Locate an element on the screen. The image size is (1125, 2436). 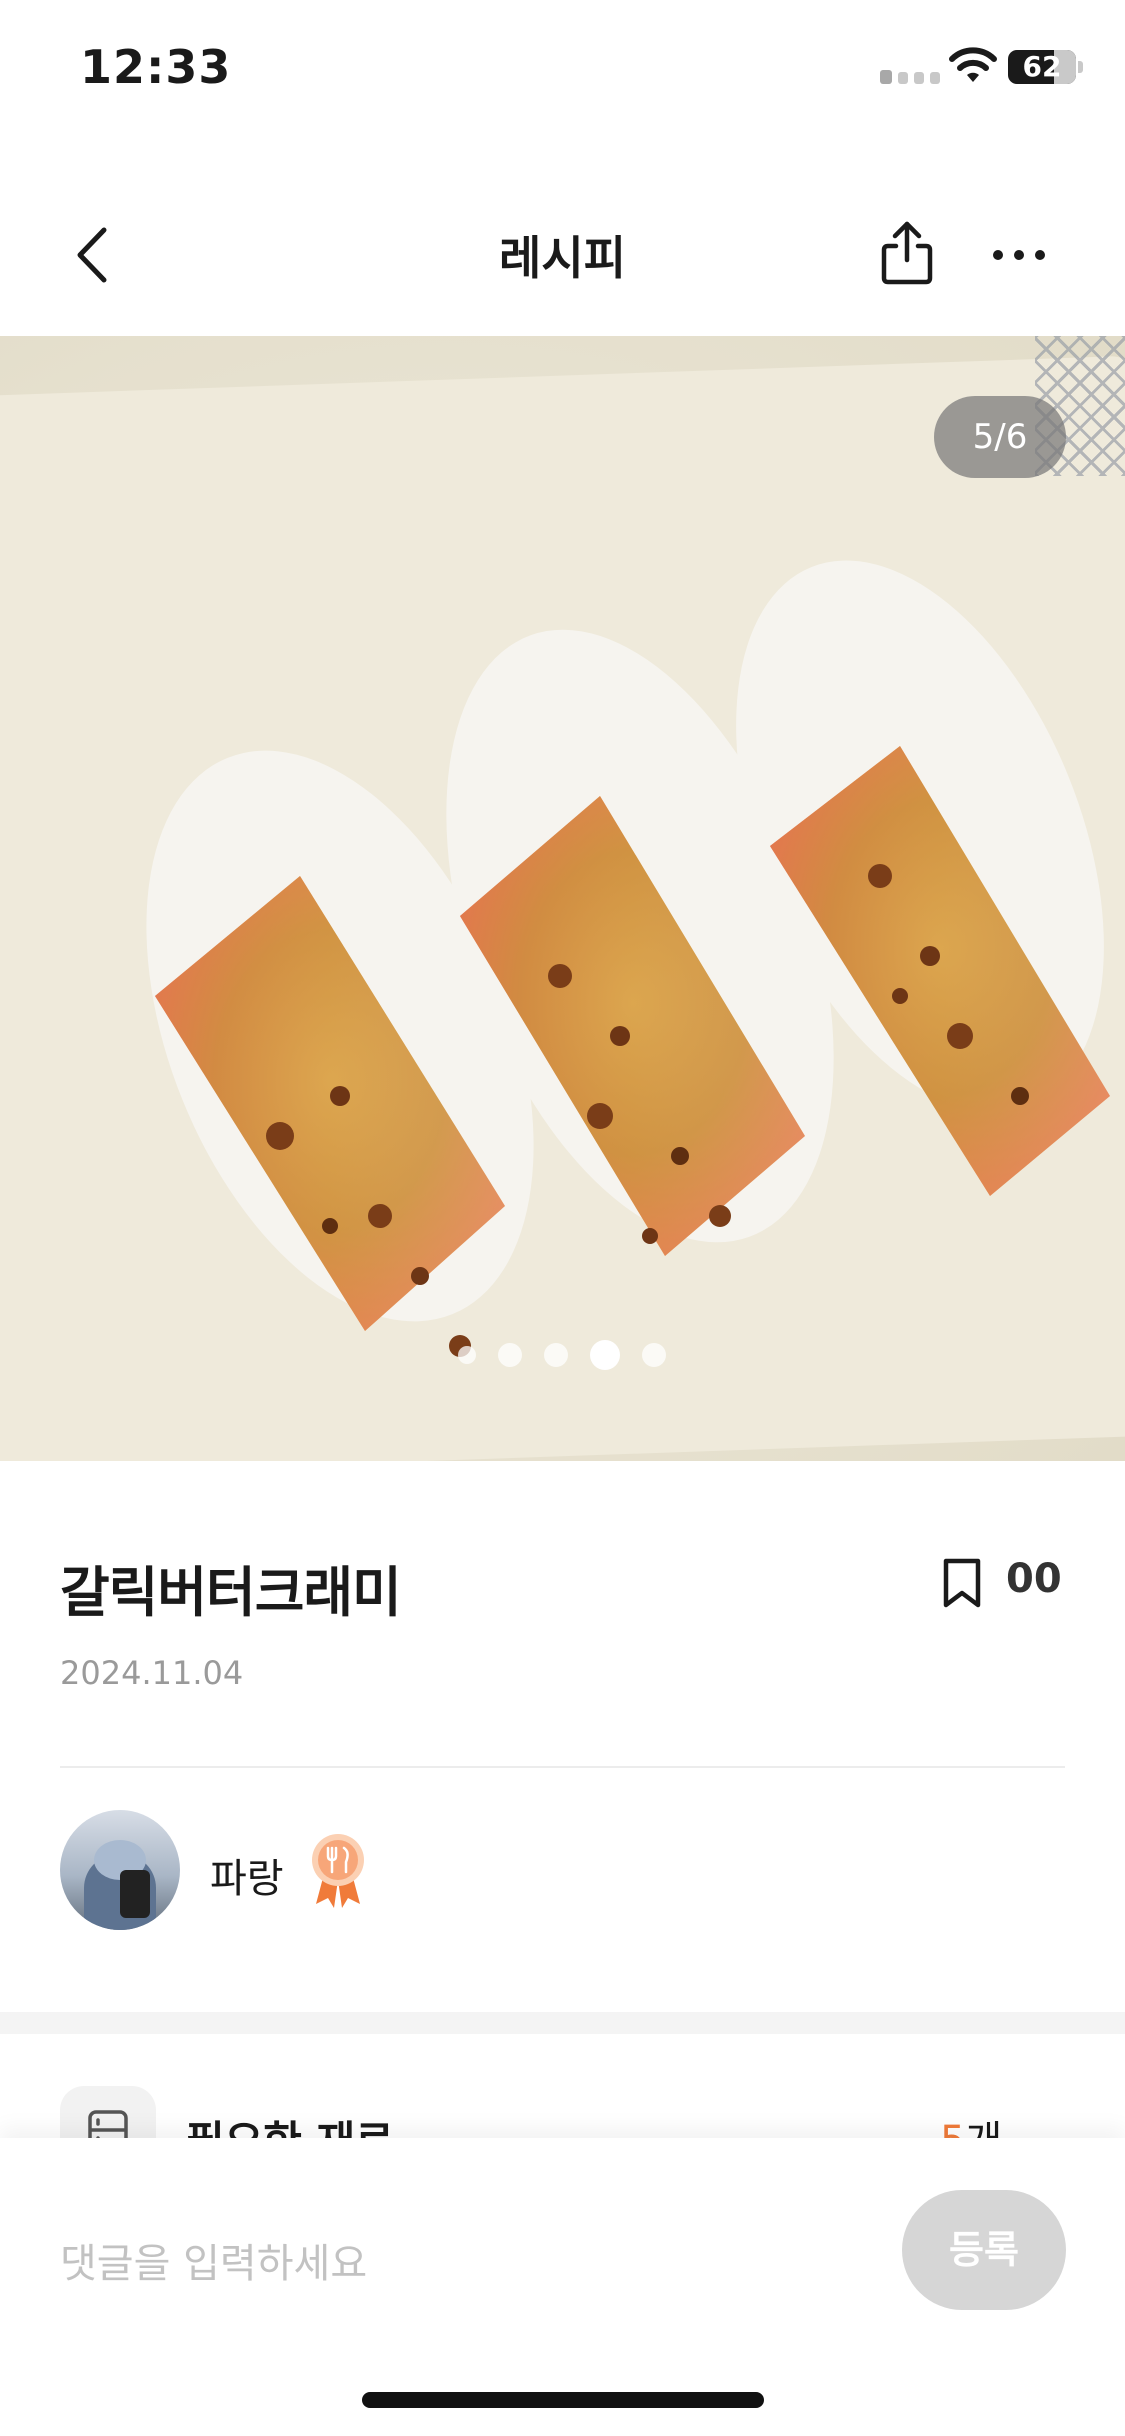
status-time: 12:33 is located at coordinates (156, 67).